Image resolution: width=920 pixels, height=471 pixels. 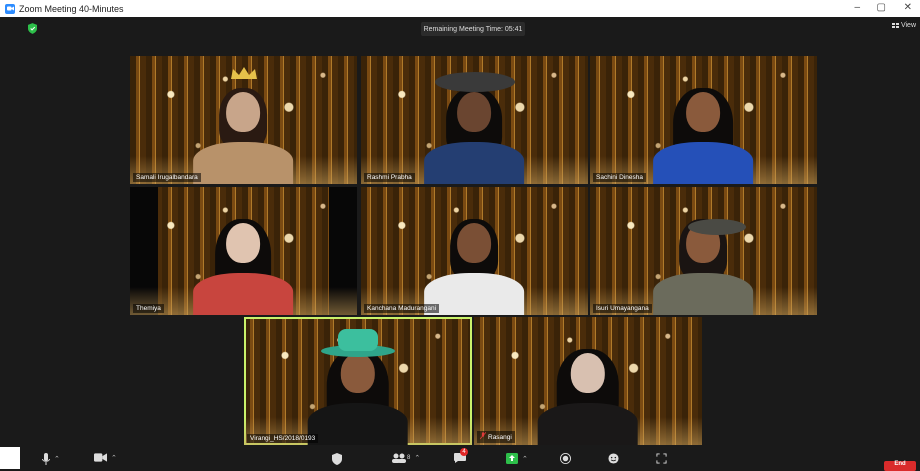 I want to click on participant-name: Themiya, so click(x=148, y=308).